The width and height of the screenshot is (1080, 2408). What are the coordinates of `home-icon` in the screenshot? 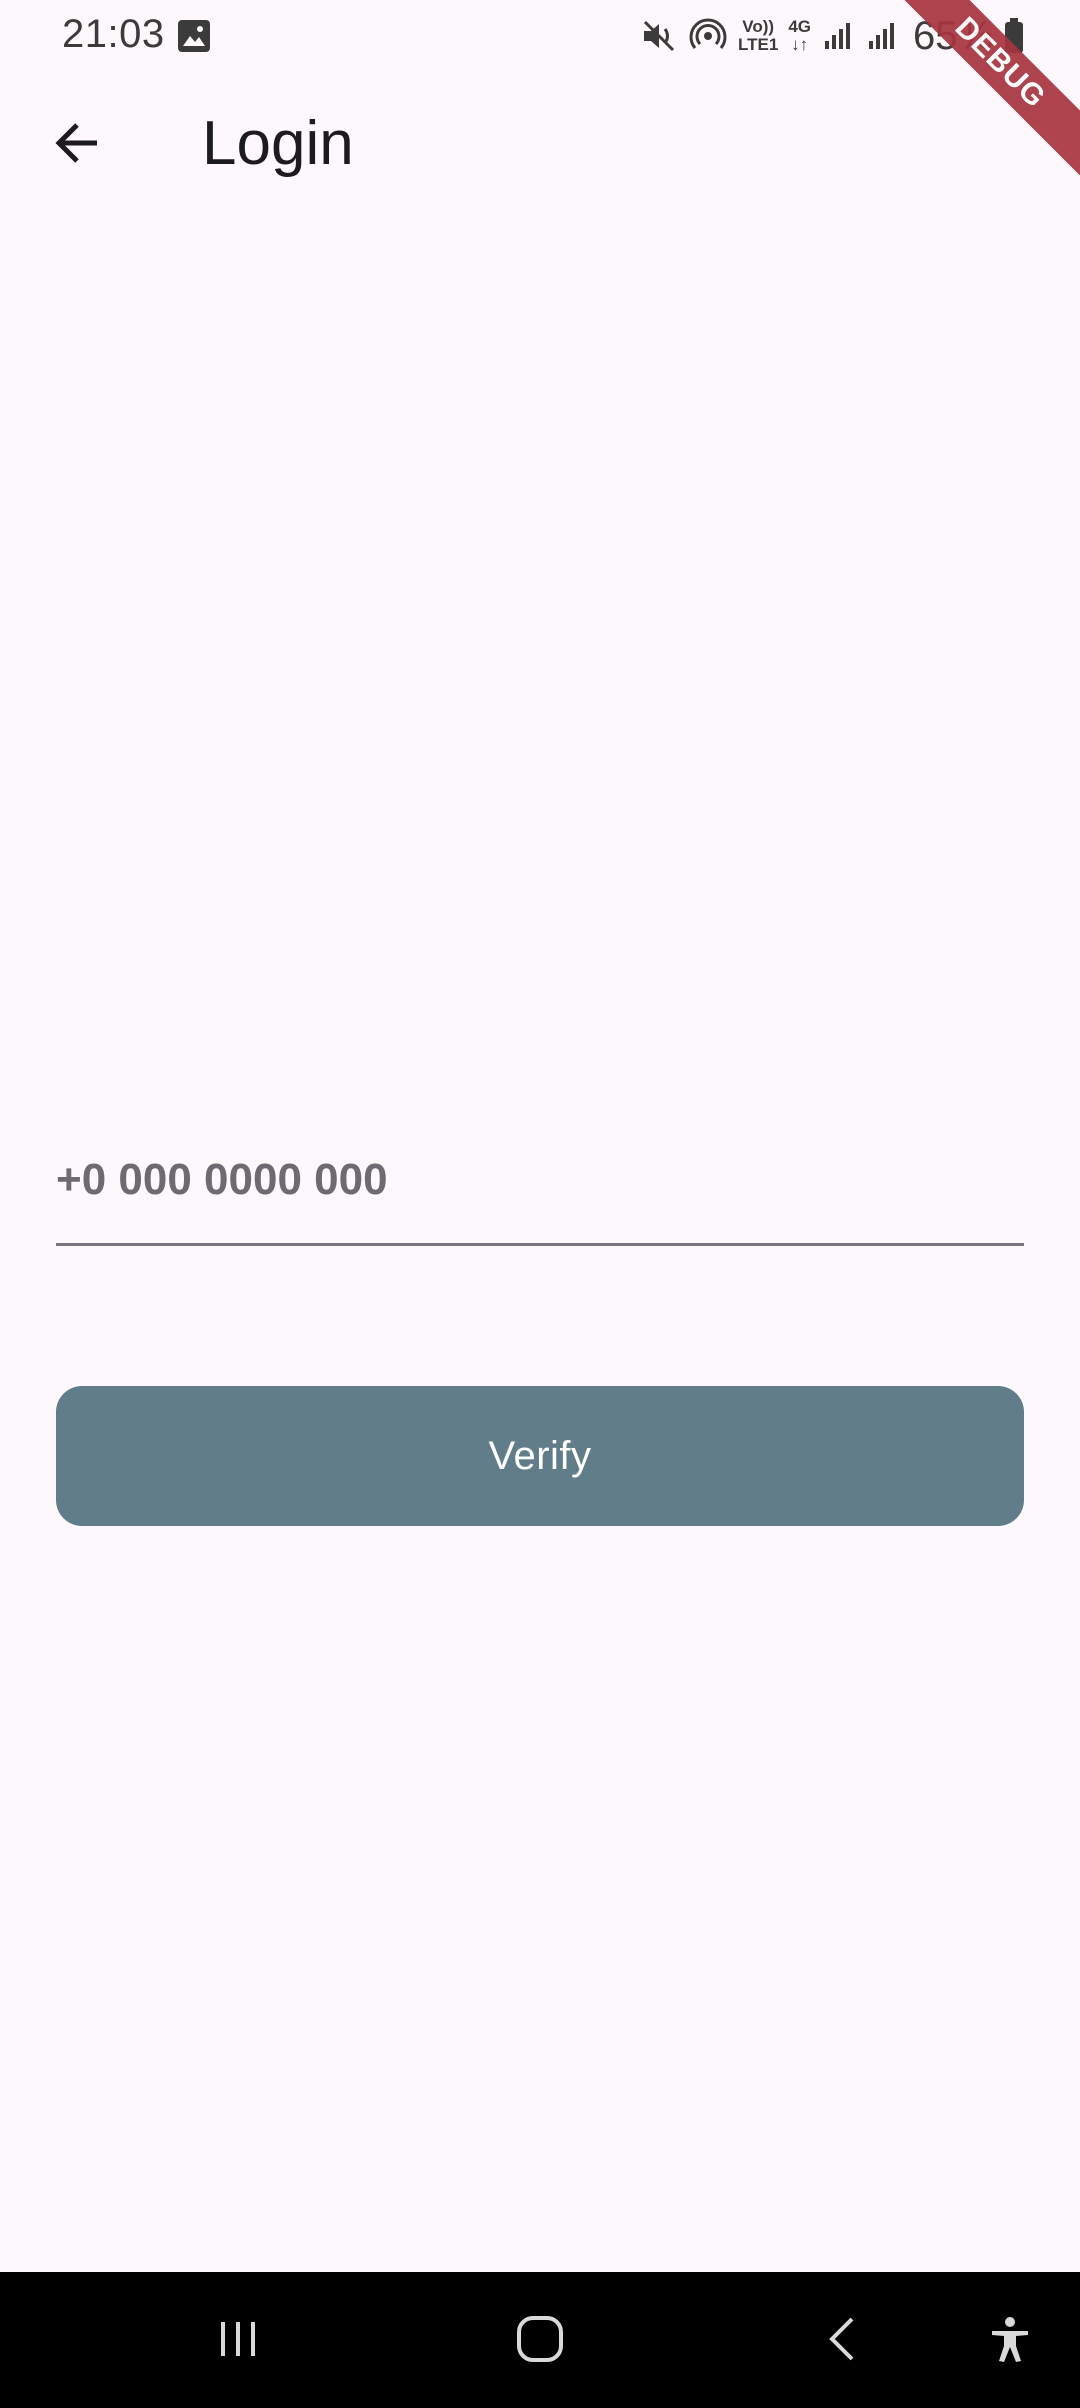 It's located at (540, 2341).